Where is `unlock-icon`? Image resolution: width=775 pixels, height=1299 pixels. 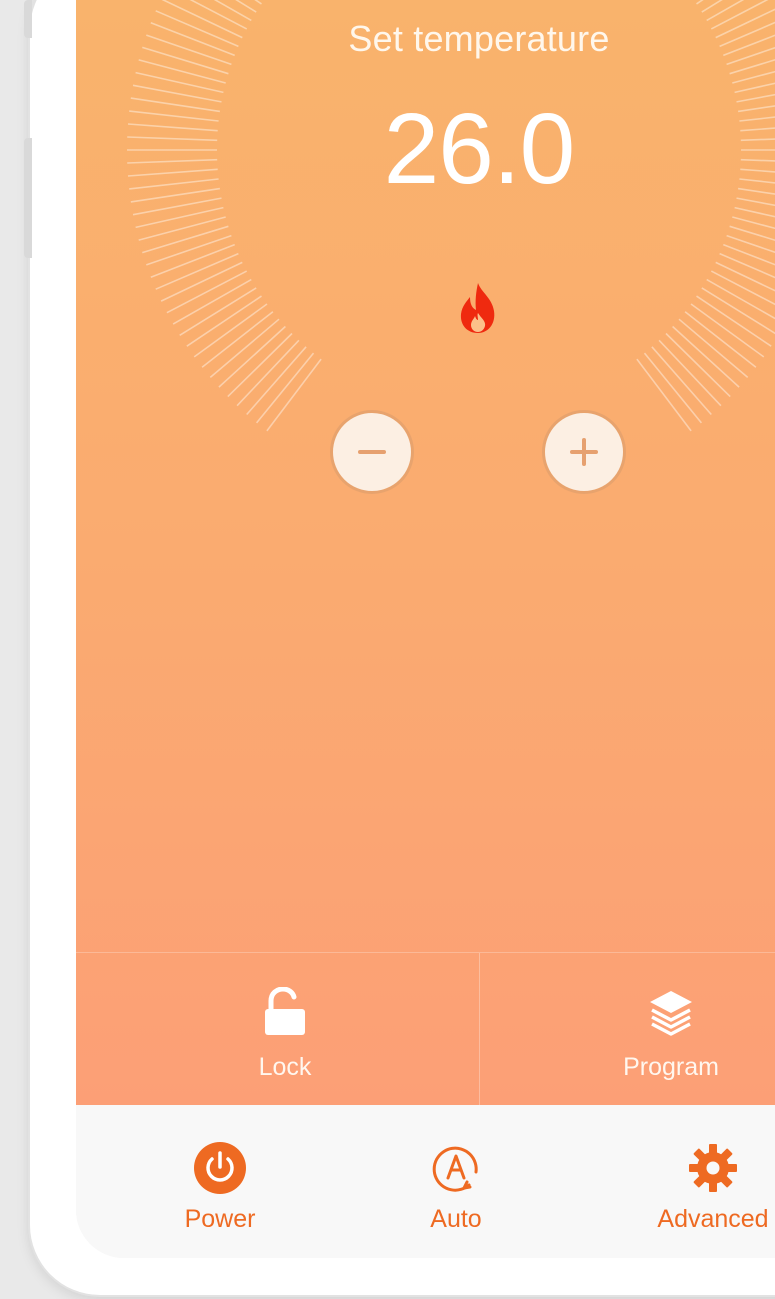
unlock-icon is located at coordinates (285, 1011).